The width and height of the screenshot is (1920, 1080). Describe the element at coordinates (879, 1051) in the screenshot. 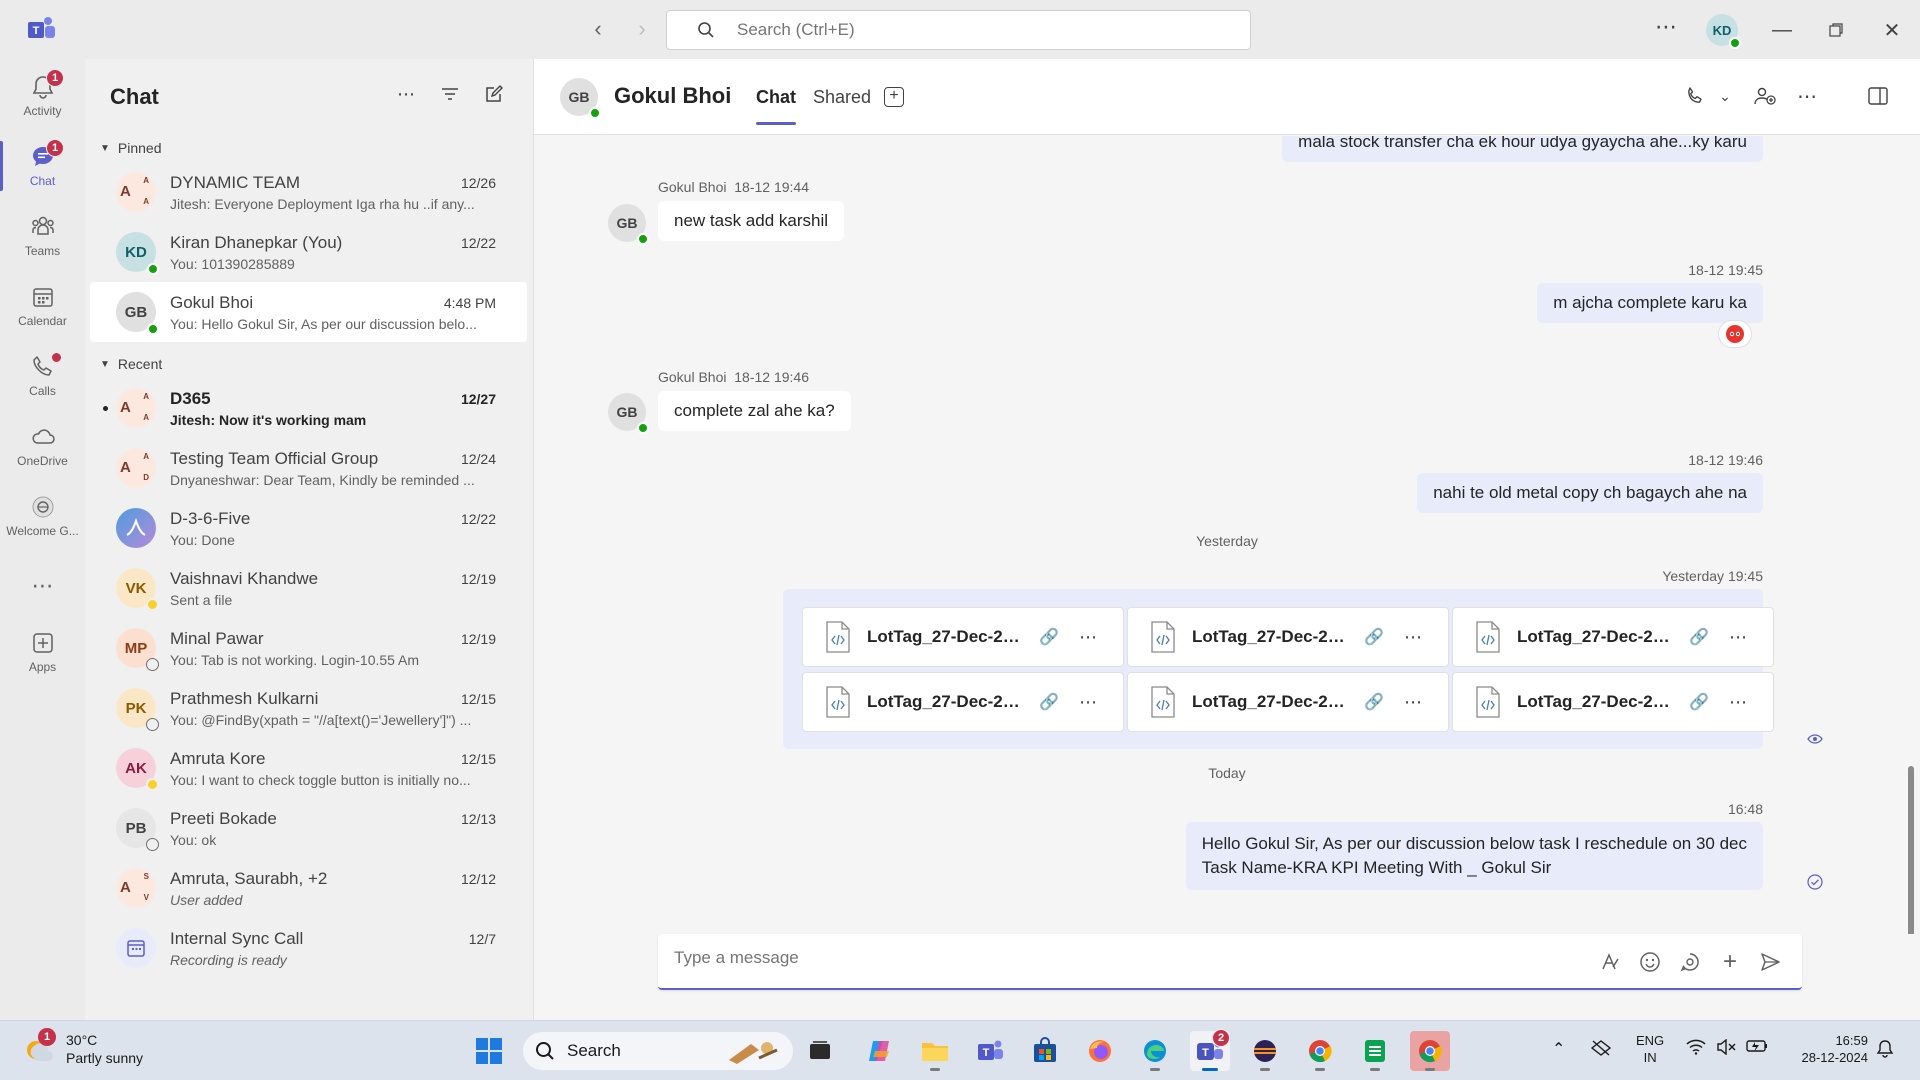

I see `taskbar-app-copilot` at that location.